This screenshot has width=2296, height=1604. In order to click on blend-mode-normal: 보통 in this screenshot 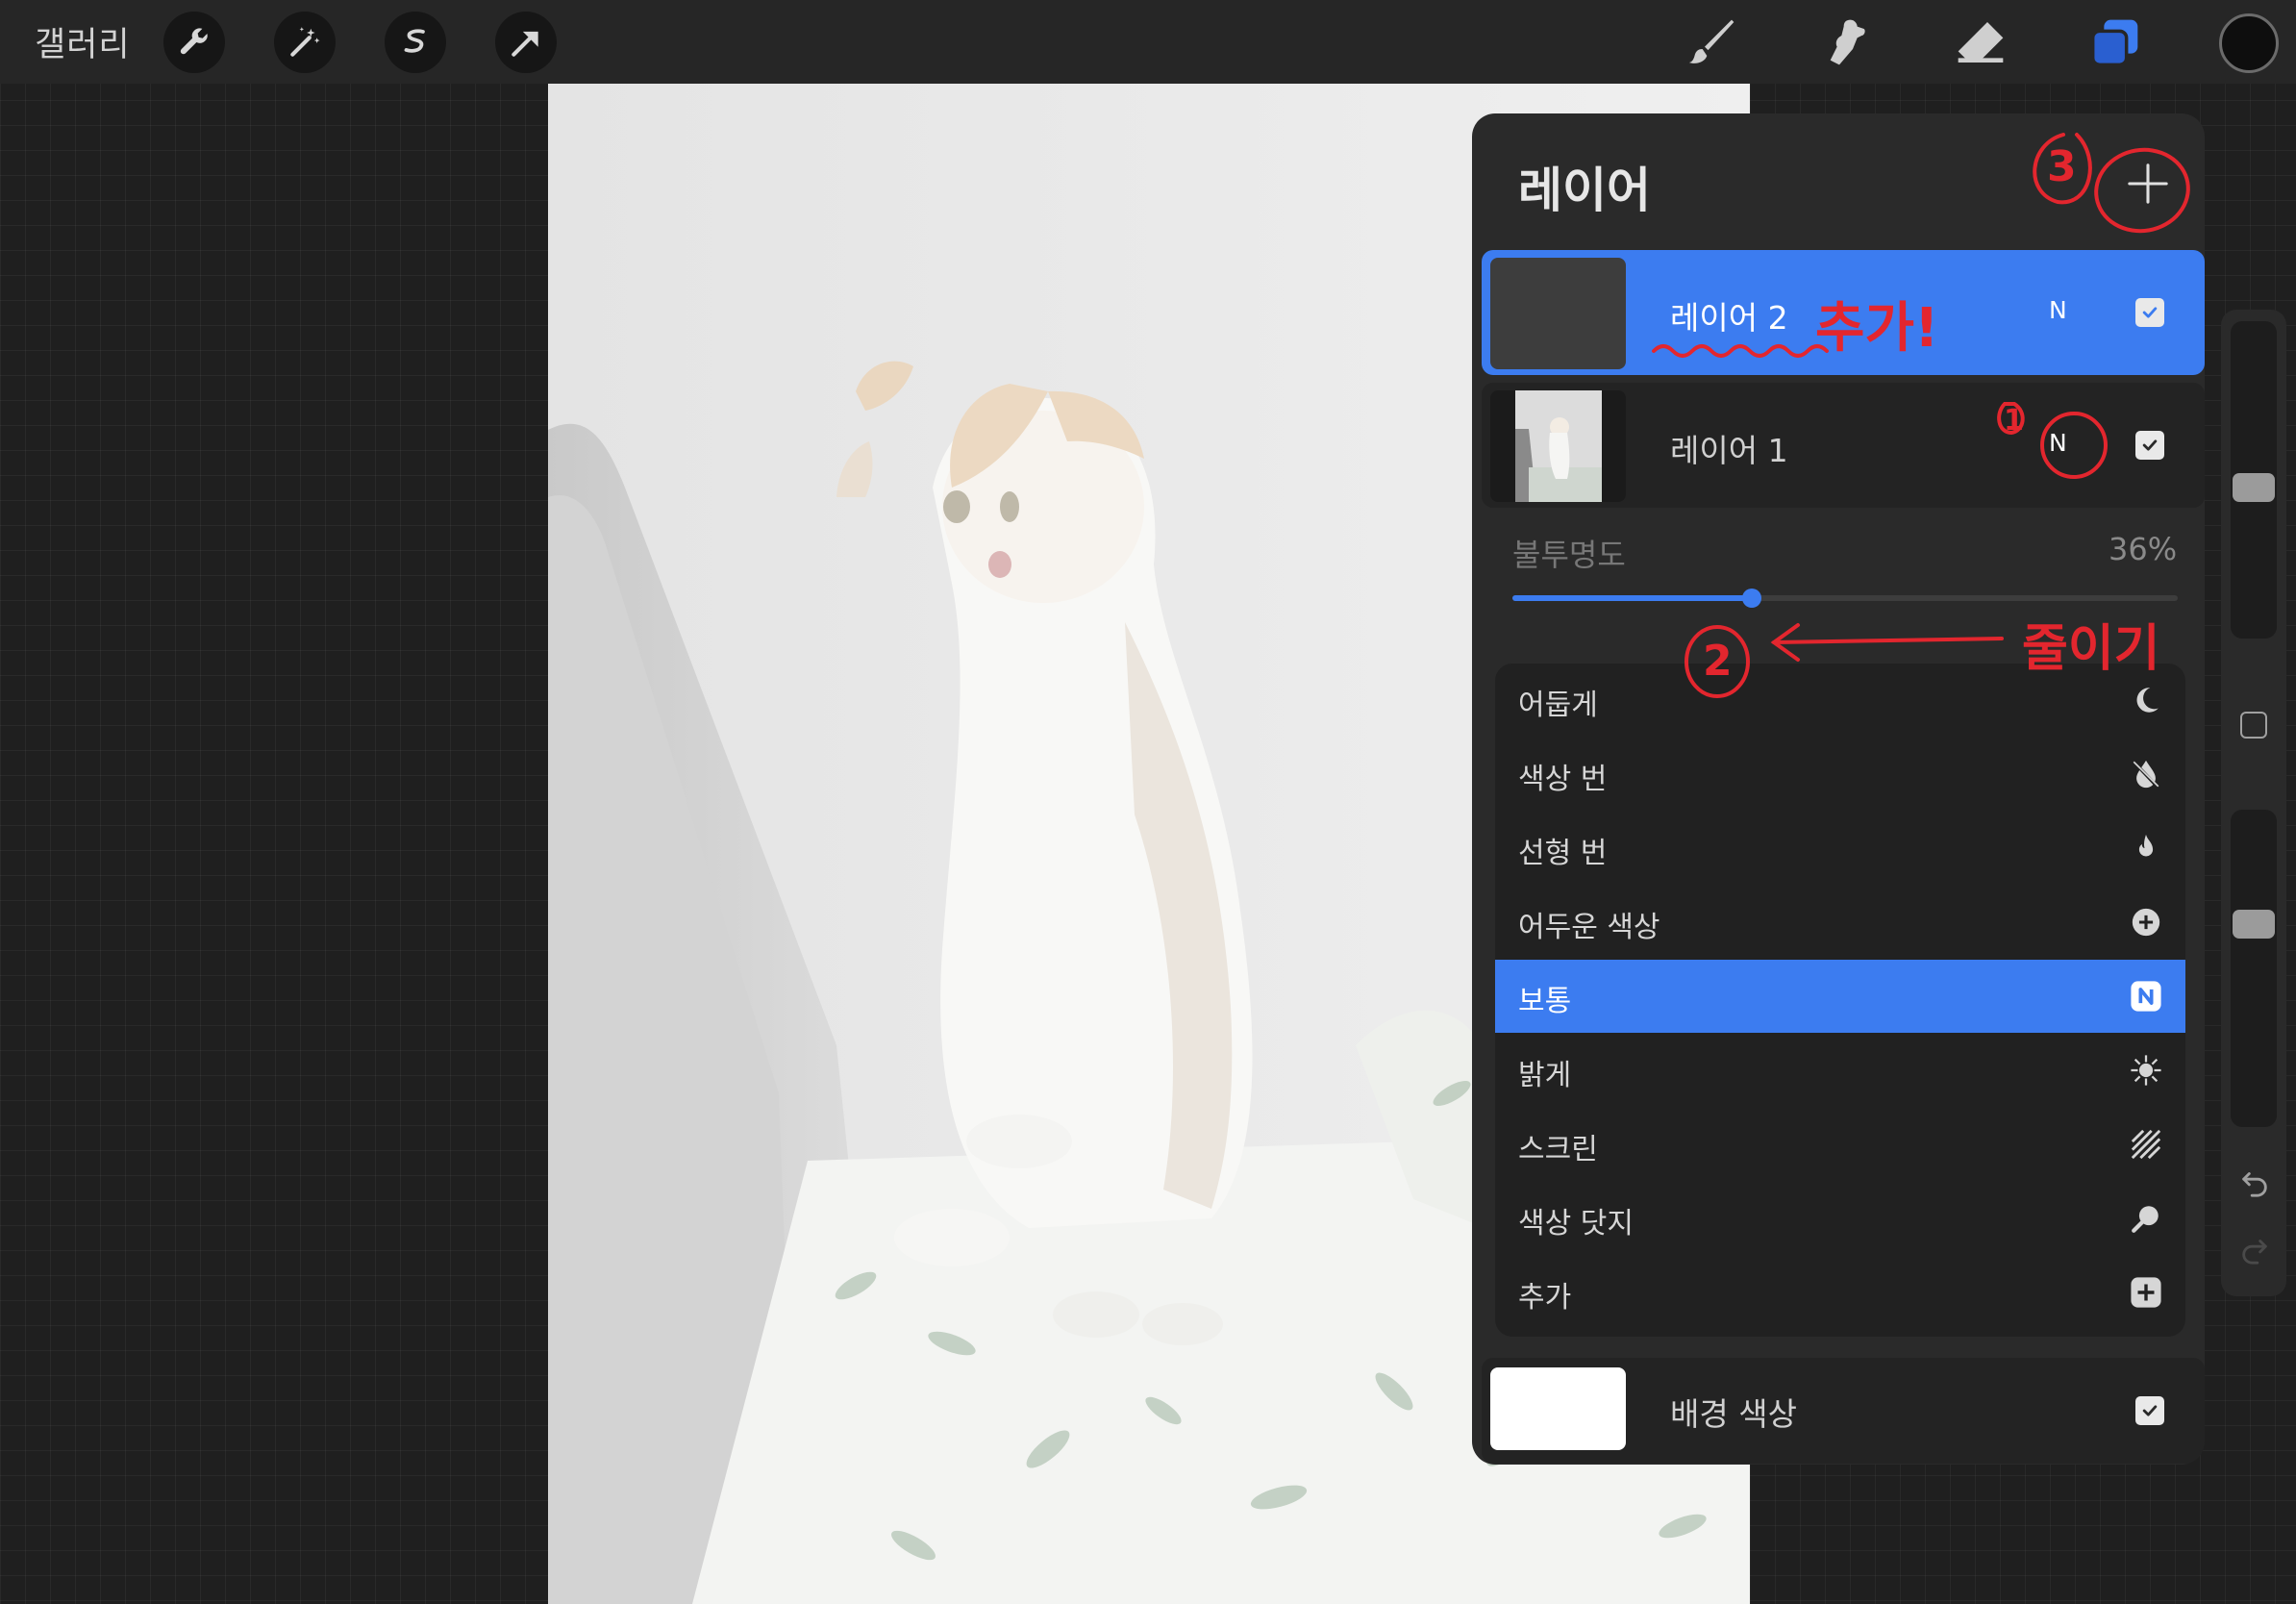, I will do `click(1840, 996)`.